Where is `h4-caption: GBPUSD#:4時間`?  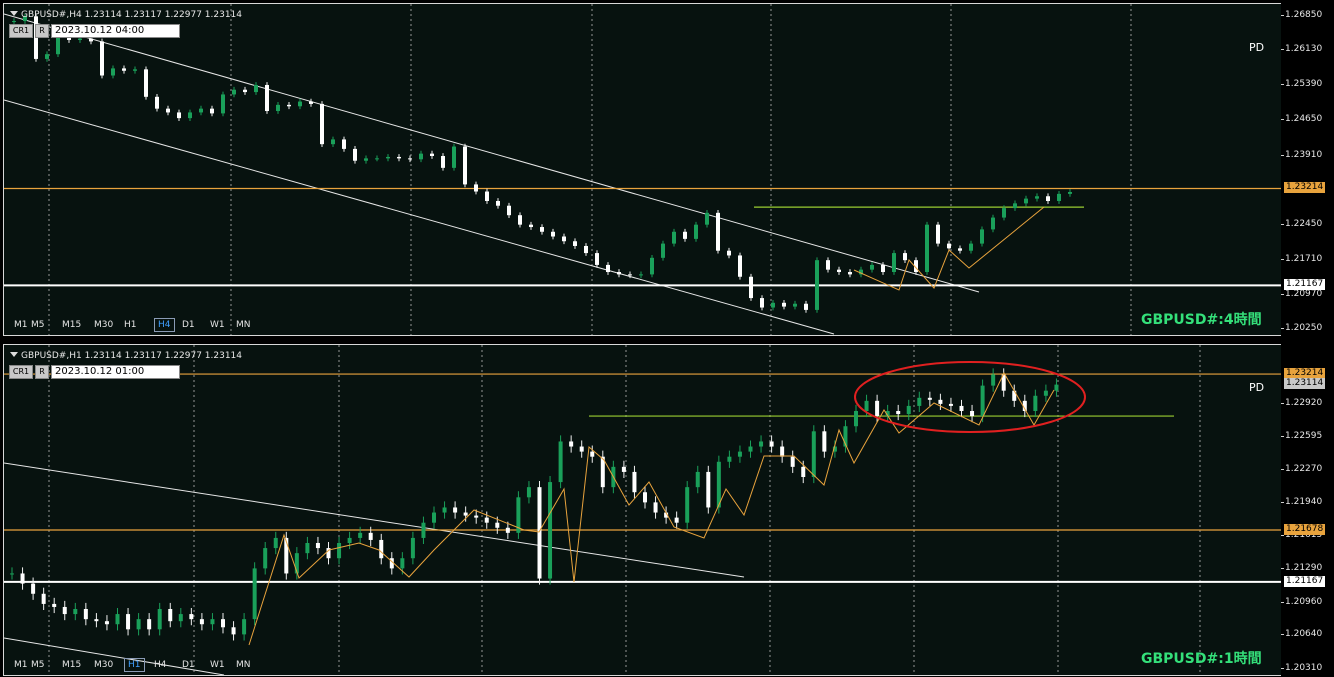 h4-caption: GBPUSD#:4時間 is located at coordinates (1201, 320).